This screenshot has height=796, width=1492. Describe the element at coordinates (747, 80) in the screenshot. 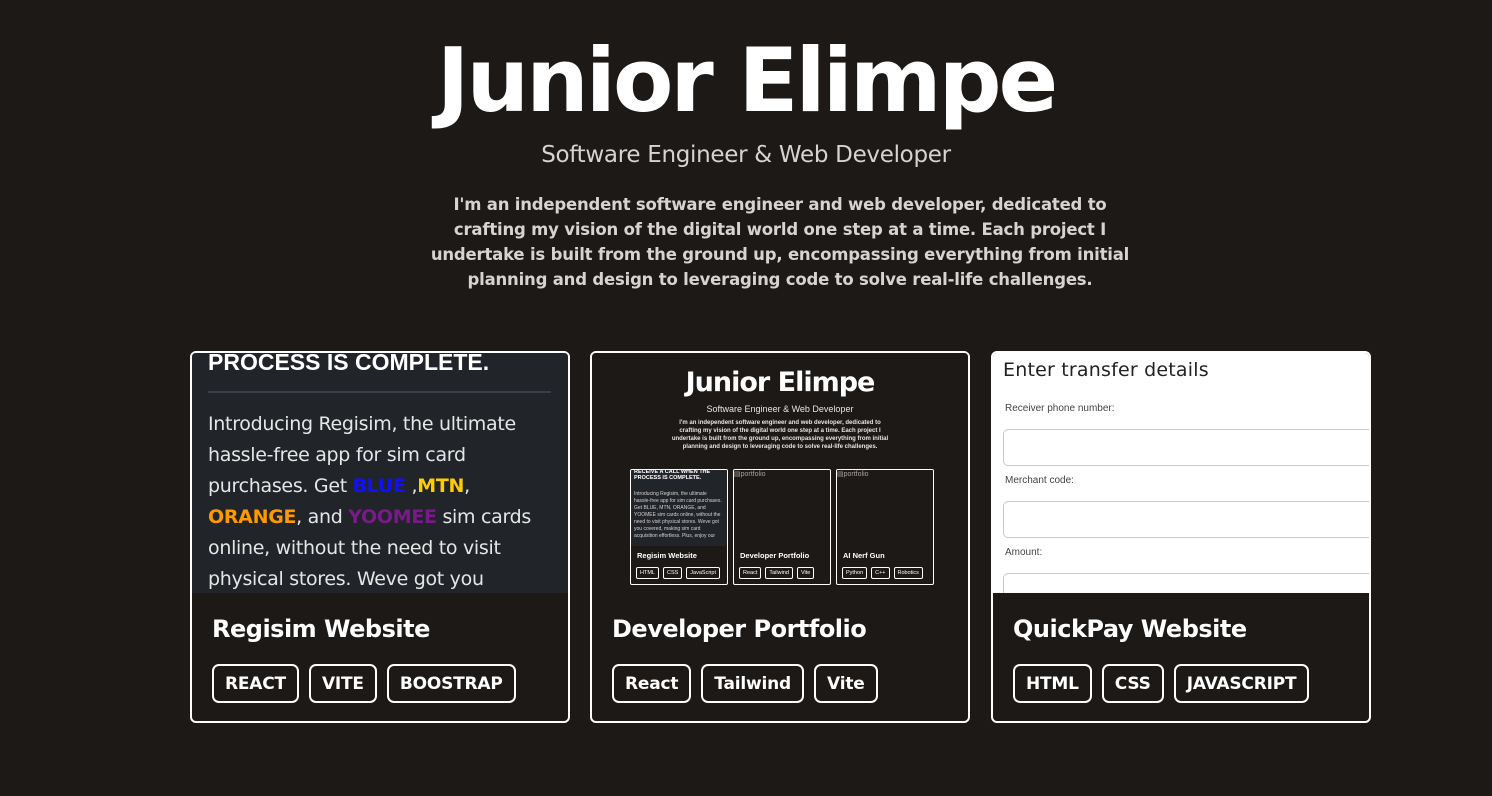

I see `page-title: Junior Elimpe` at that location.